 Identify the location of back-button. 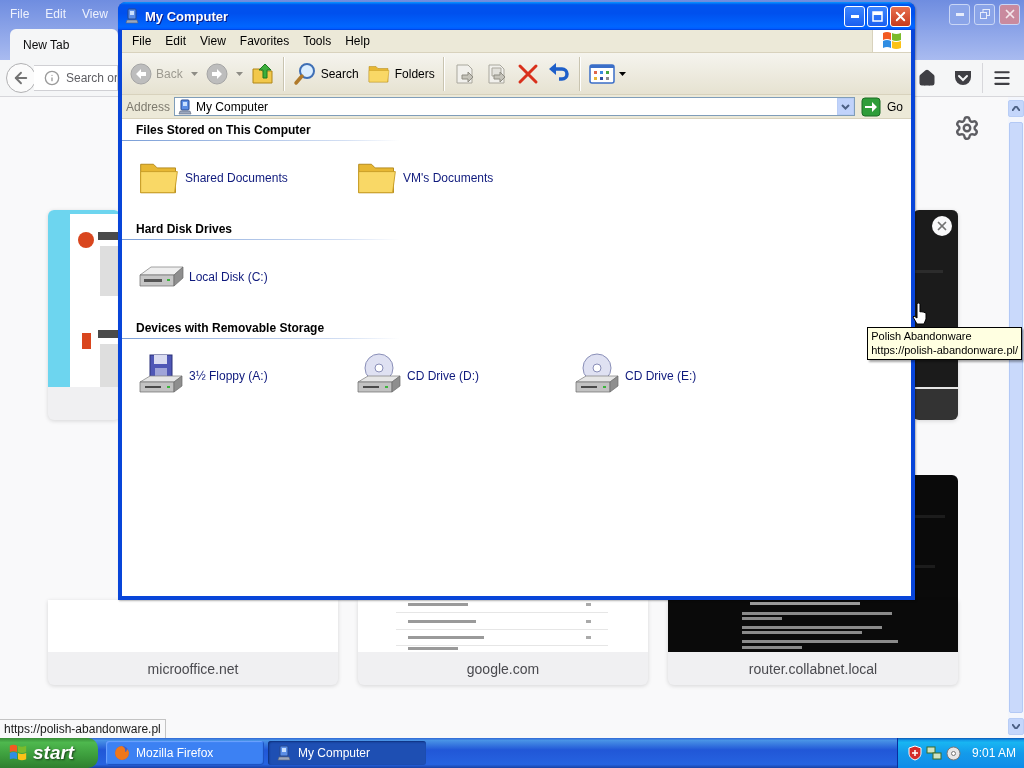
(21, 78).